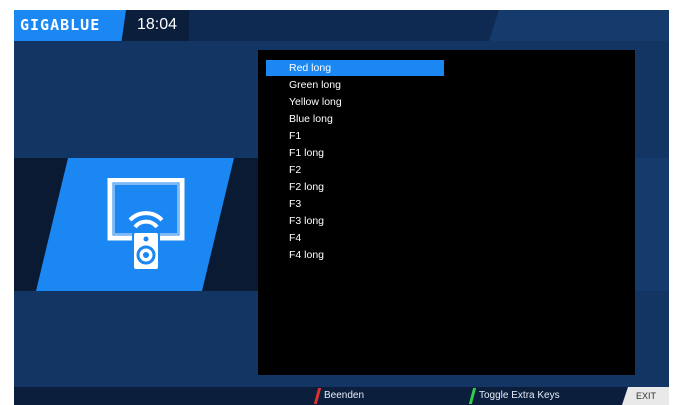 Image resolution: width=674 pixels, height=405 pixels. I want to click on list-item: F2 long, so click(355, 187).